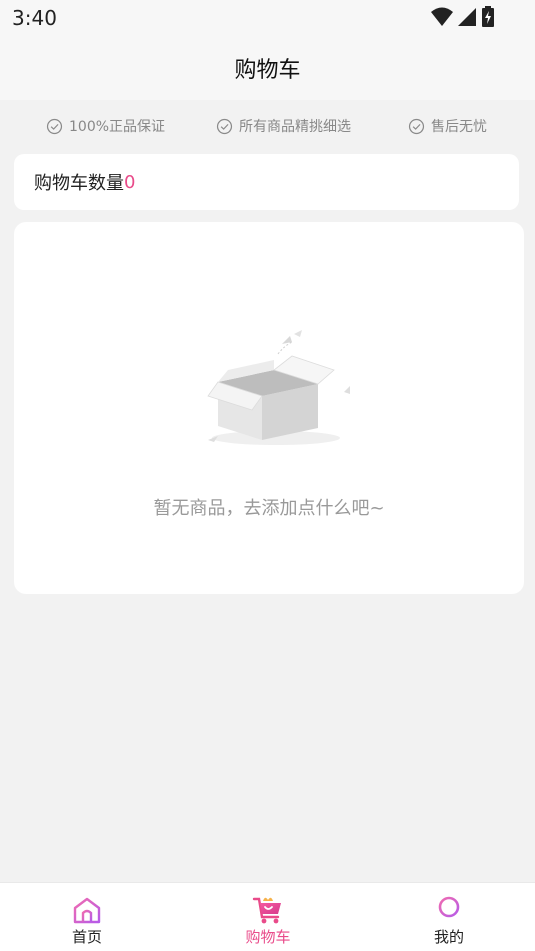  I want to click on empty-cart-message: 暂无商品，去添加点什么吧~, so click(269, 508).